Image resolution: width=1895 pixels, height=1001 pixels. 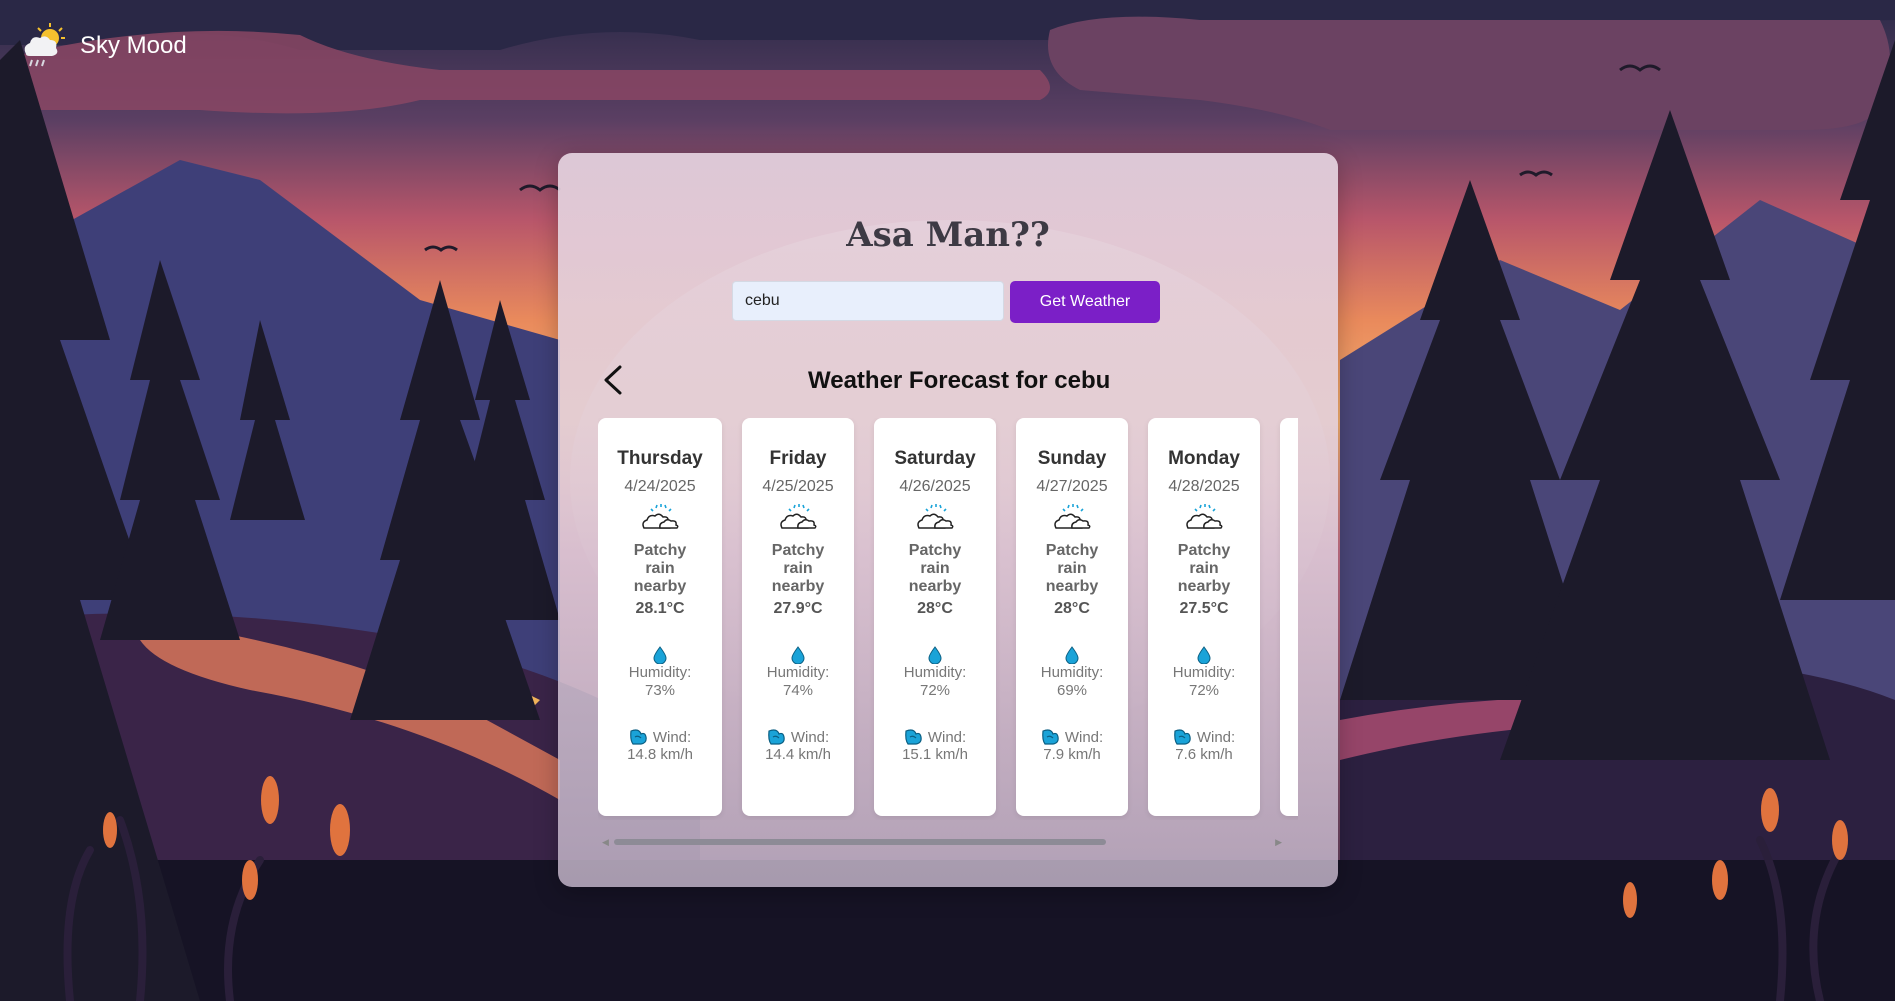 I want to click on forecast-temperature: 27.5°C, so click(x=1204, y=608).